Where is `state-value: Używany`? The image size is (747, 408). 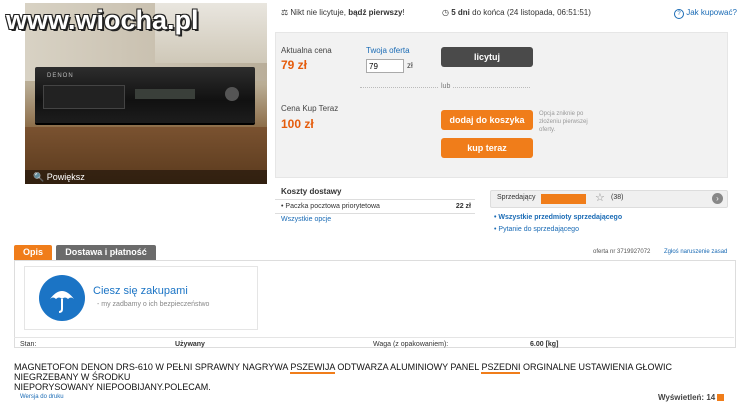 state-value: Używany is located at coordinates (190, 344).